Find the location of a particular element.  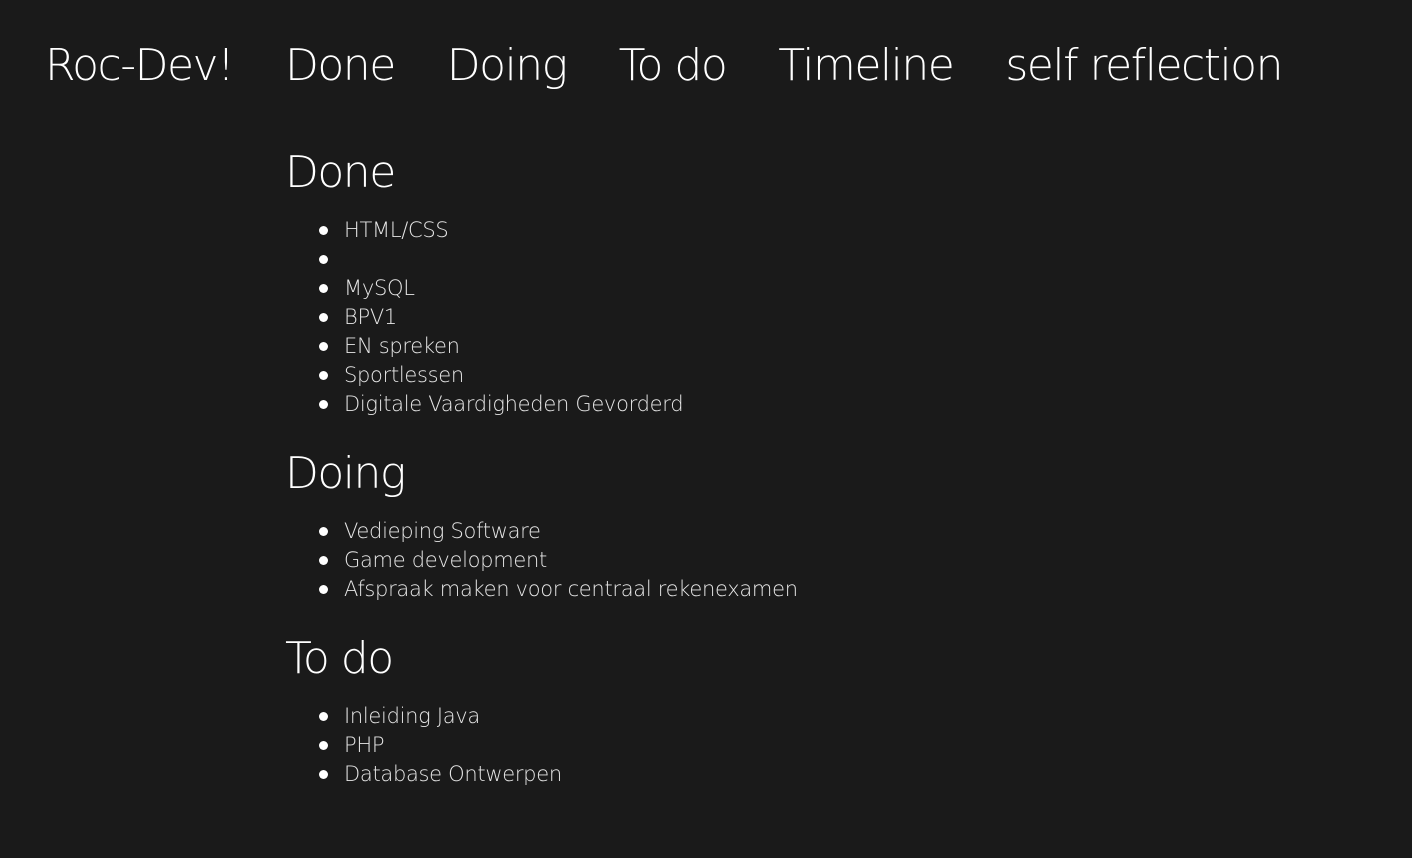

nav-link-self-reflection: self reflection is located at coordinates (1144, 66).